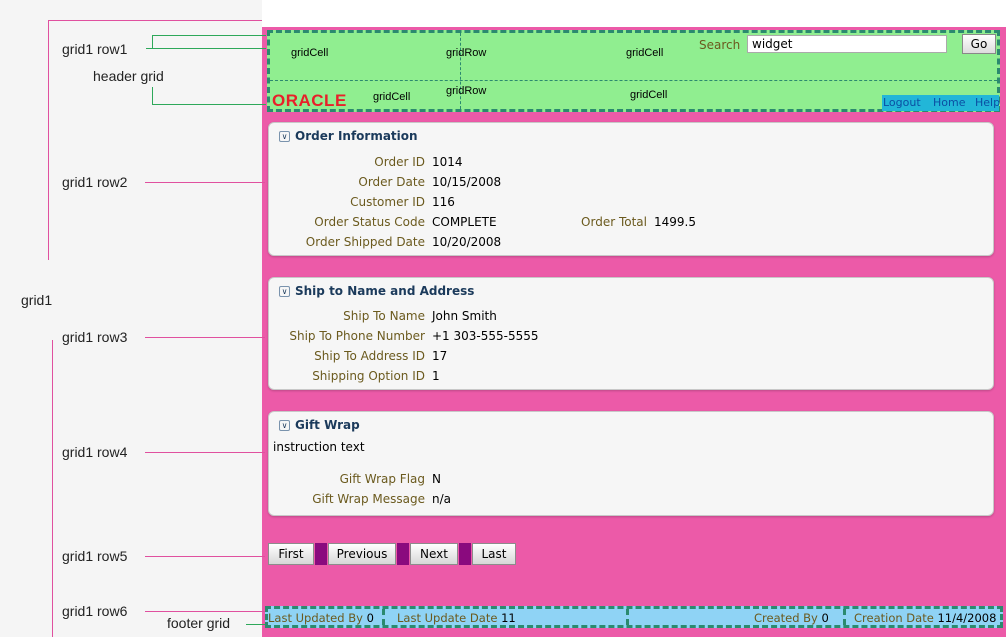 This screenshot has width=1006, height=637. What do you see at coordinates (152, 95) in the screenshot?
I see `header-grid-bracket` at bounding box center [152, 95].